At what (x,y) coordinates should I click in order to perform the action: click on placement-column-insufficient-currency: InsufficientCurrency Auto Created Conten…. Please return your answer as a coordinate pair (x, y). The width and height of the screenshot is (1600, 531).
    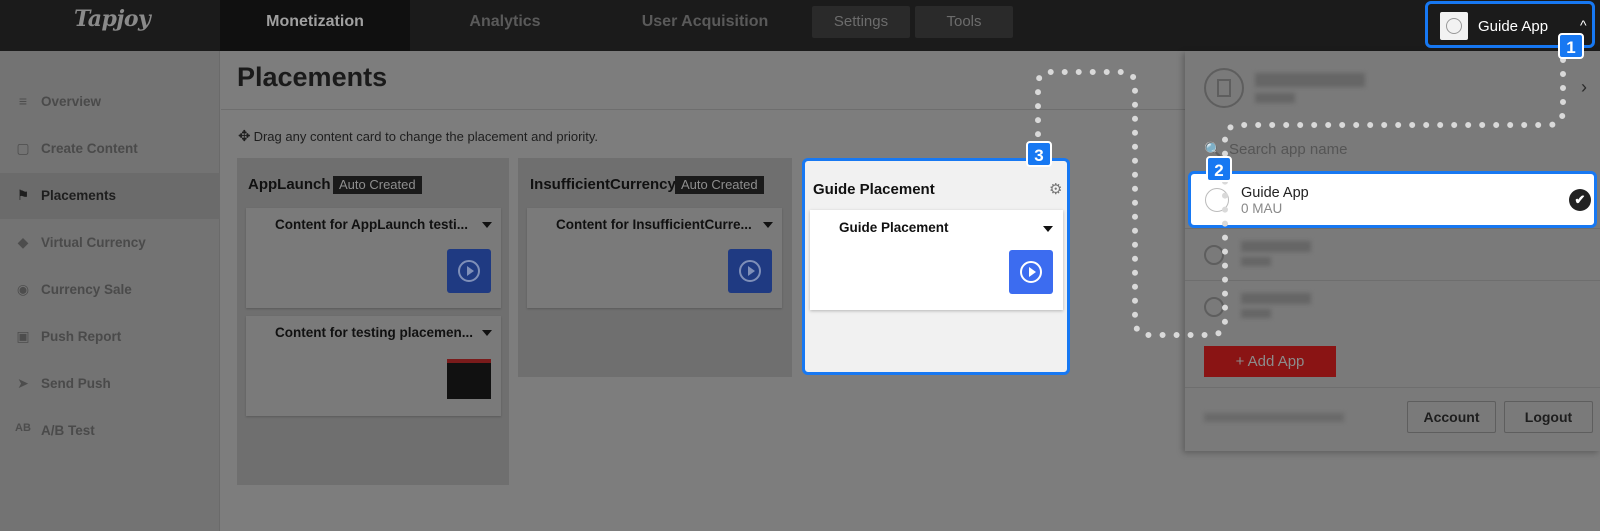
    Looking at the image, I should click on (655, 267).